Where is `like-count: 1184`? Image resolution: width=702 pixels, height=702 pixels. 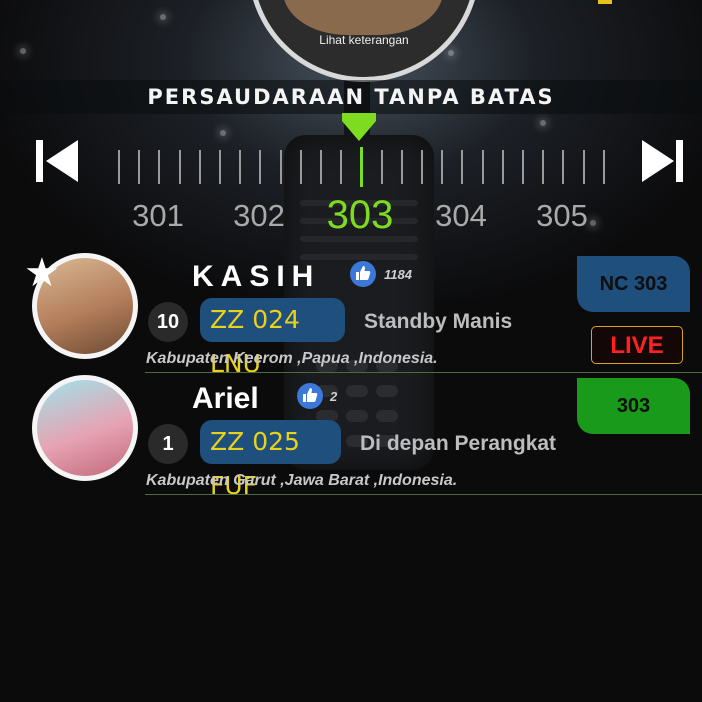 like-count: 1184 is located at coordinates (398, 274).